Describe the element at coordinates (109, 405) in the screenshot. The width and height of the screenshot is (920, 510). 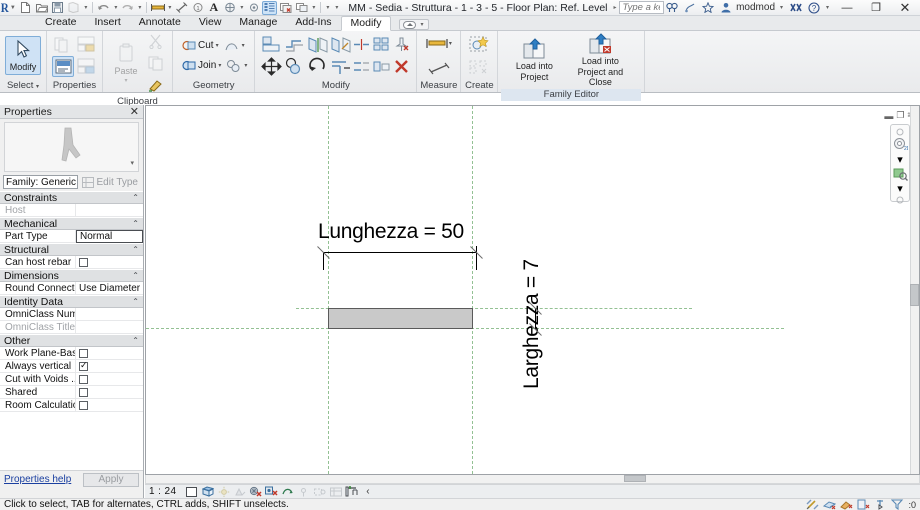
I see `property-value-room-calculation` at that location.